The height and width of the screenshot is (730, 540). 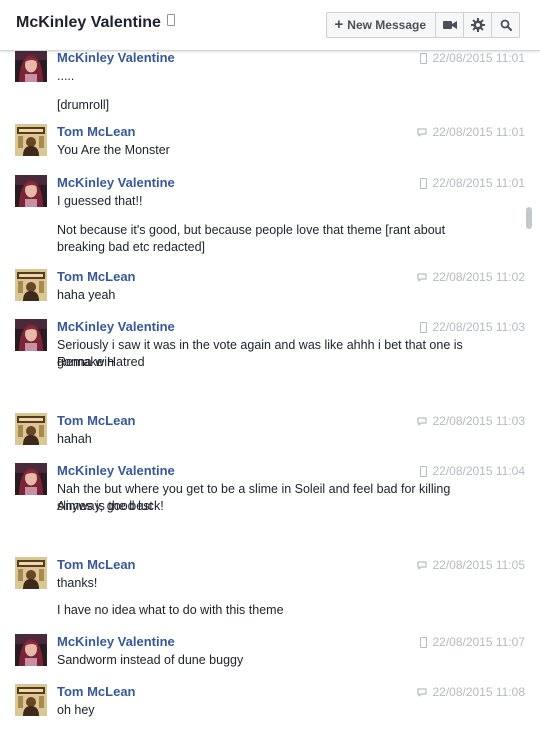 What do you see at coordinates (150, 660) in the screenshot?
I see `message-text: Sandworm instead of dune buggy` at bounding box center [150, 660].